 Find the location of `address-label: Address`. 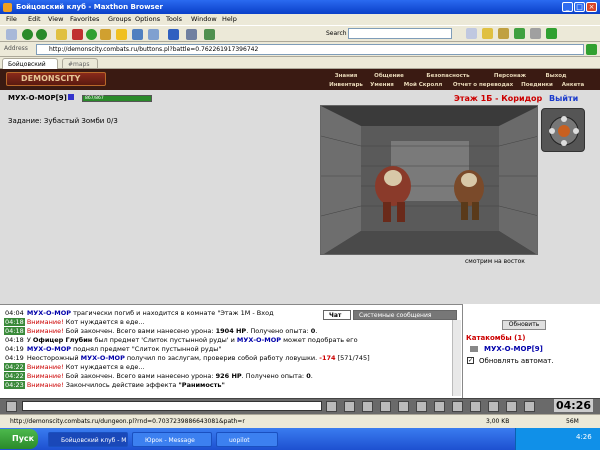

address-label: Address is located at coordinates (16, 48).